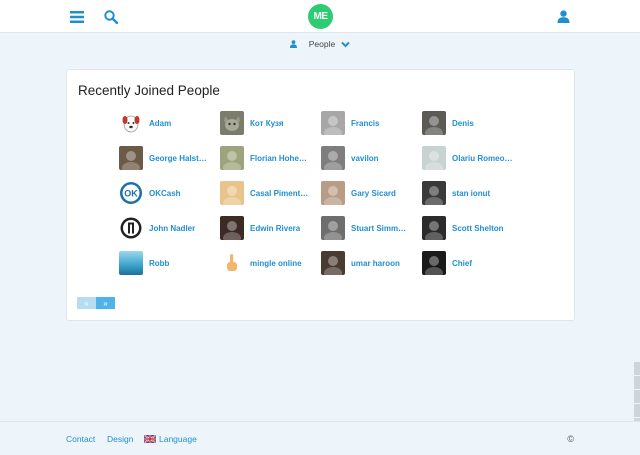 The height and width of the screenshot is (455, 640). Describe the element at coordinates (375, 263) in the screenshot. I see `person-name: umar haroon` at that location.